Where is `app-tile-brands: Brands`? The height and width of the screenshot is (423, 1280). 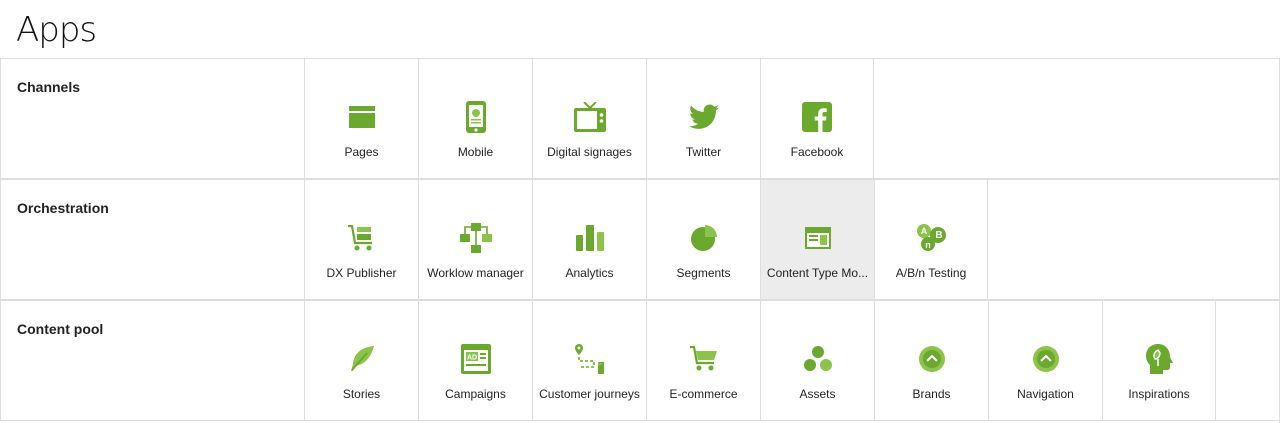
app-tile-brands: Brands is located at coordinates (931, 360).